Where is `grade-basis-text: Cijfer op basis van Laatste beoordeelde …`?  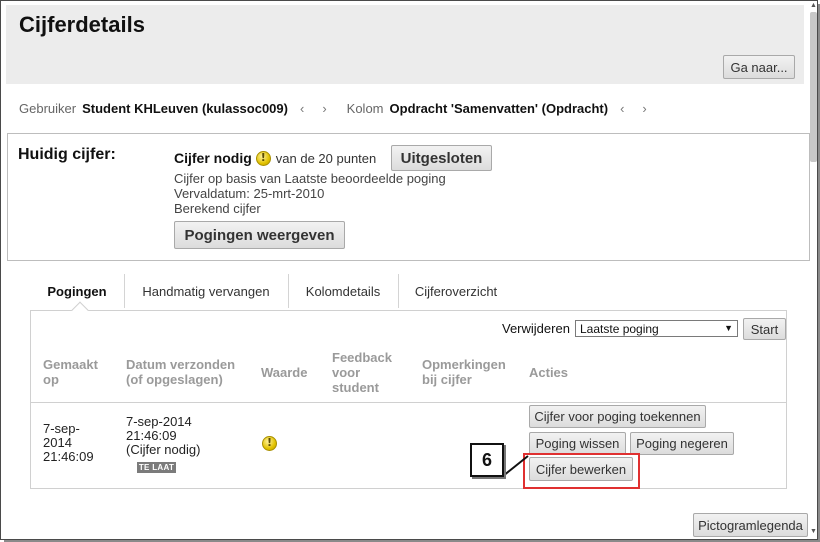
grade-basis-text: Cijfer op basis van Laatste beoordeelde … is located at coordinates (310, 178).